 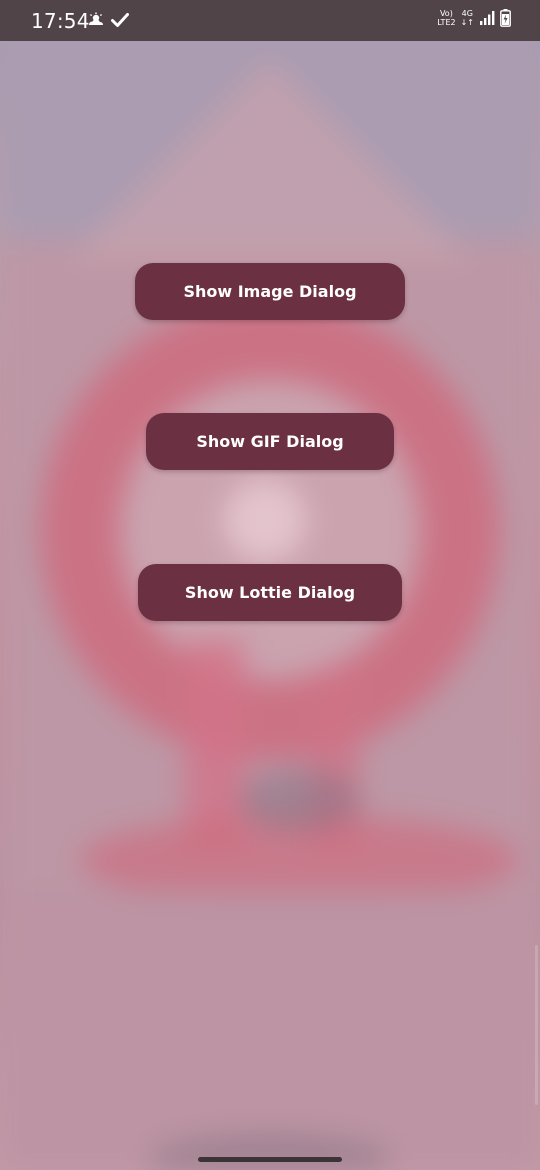 What do you see at coordinates (270, 1159) in the screenshot?
I see `home-indicator` at bounding box center [270, 1159].